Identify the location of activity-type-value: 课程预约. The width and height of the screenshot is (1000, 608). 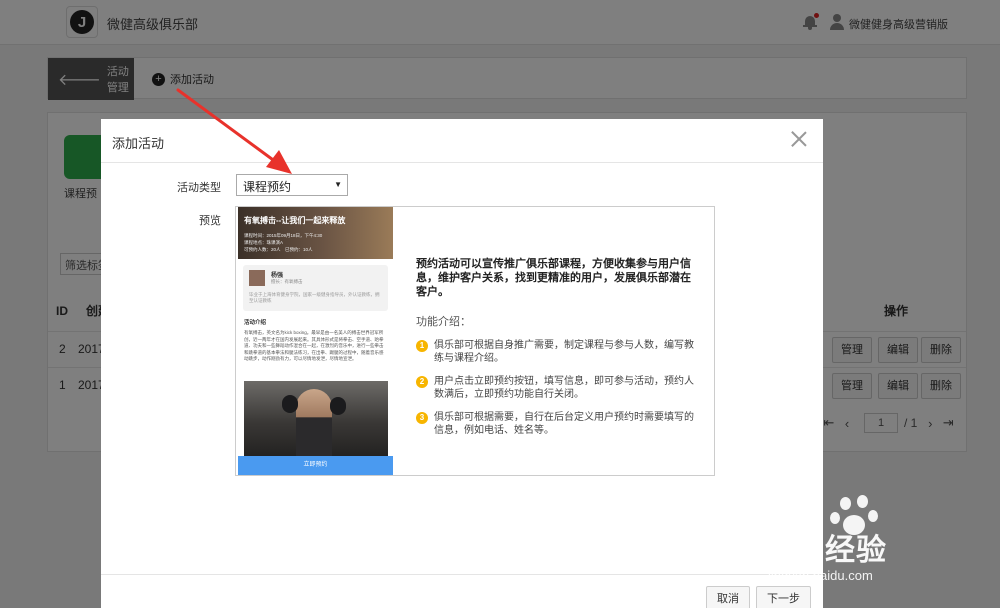
(267, 187).